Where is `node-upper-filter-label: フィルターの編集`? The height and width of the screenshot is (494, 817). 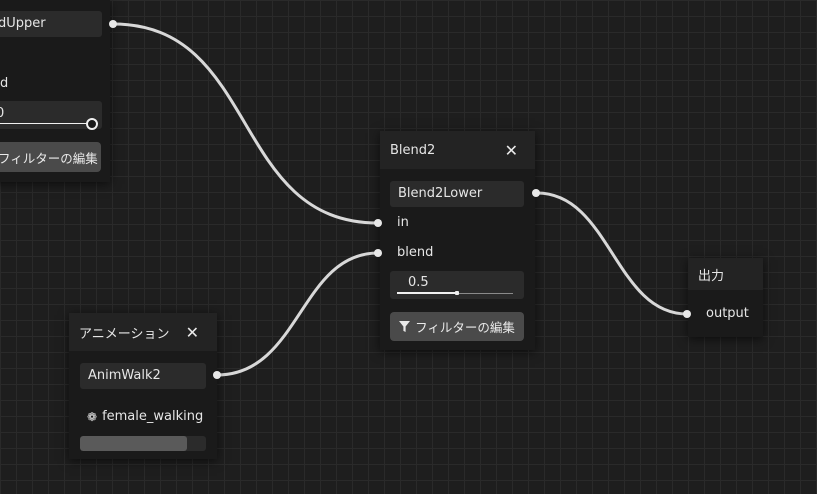 node-upper-filter-label: フィルターの編集 is located at coordinates (49, 158).